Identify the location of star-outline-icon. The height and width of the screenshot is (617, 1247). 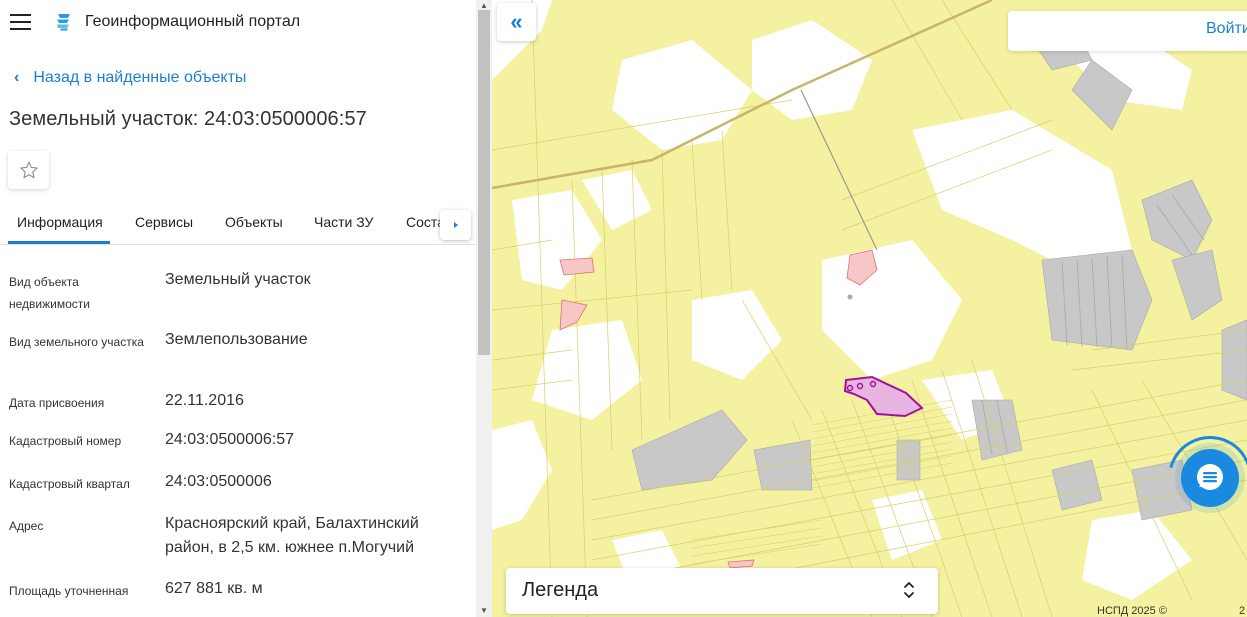
(28, 170).